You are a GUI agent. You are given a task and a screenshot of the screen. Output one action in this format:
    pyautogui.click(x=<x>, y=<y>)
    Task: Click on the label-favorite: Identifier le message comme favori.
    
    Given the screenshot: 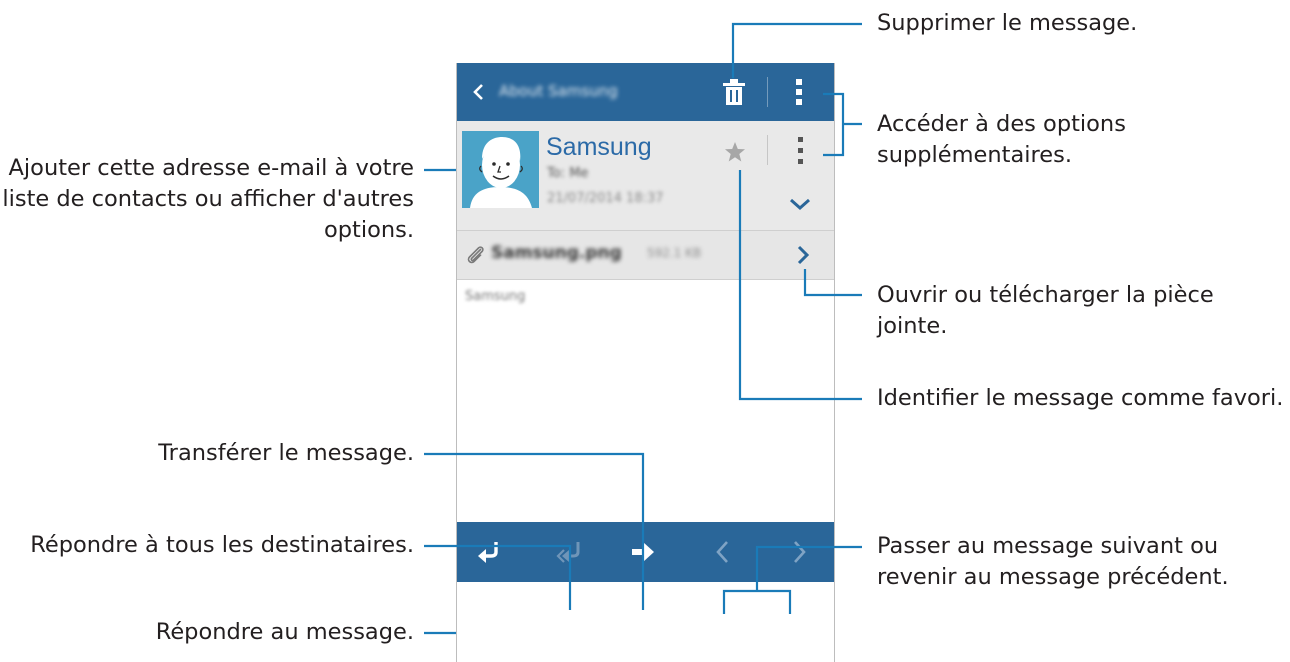 What is the action you would take?
    pyautogui.click(x=1080, y=398)
    